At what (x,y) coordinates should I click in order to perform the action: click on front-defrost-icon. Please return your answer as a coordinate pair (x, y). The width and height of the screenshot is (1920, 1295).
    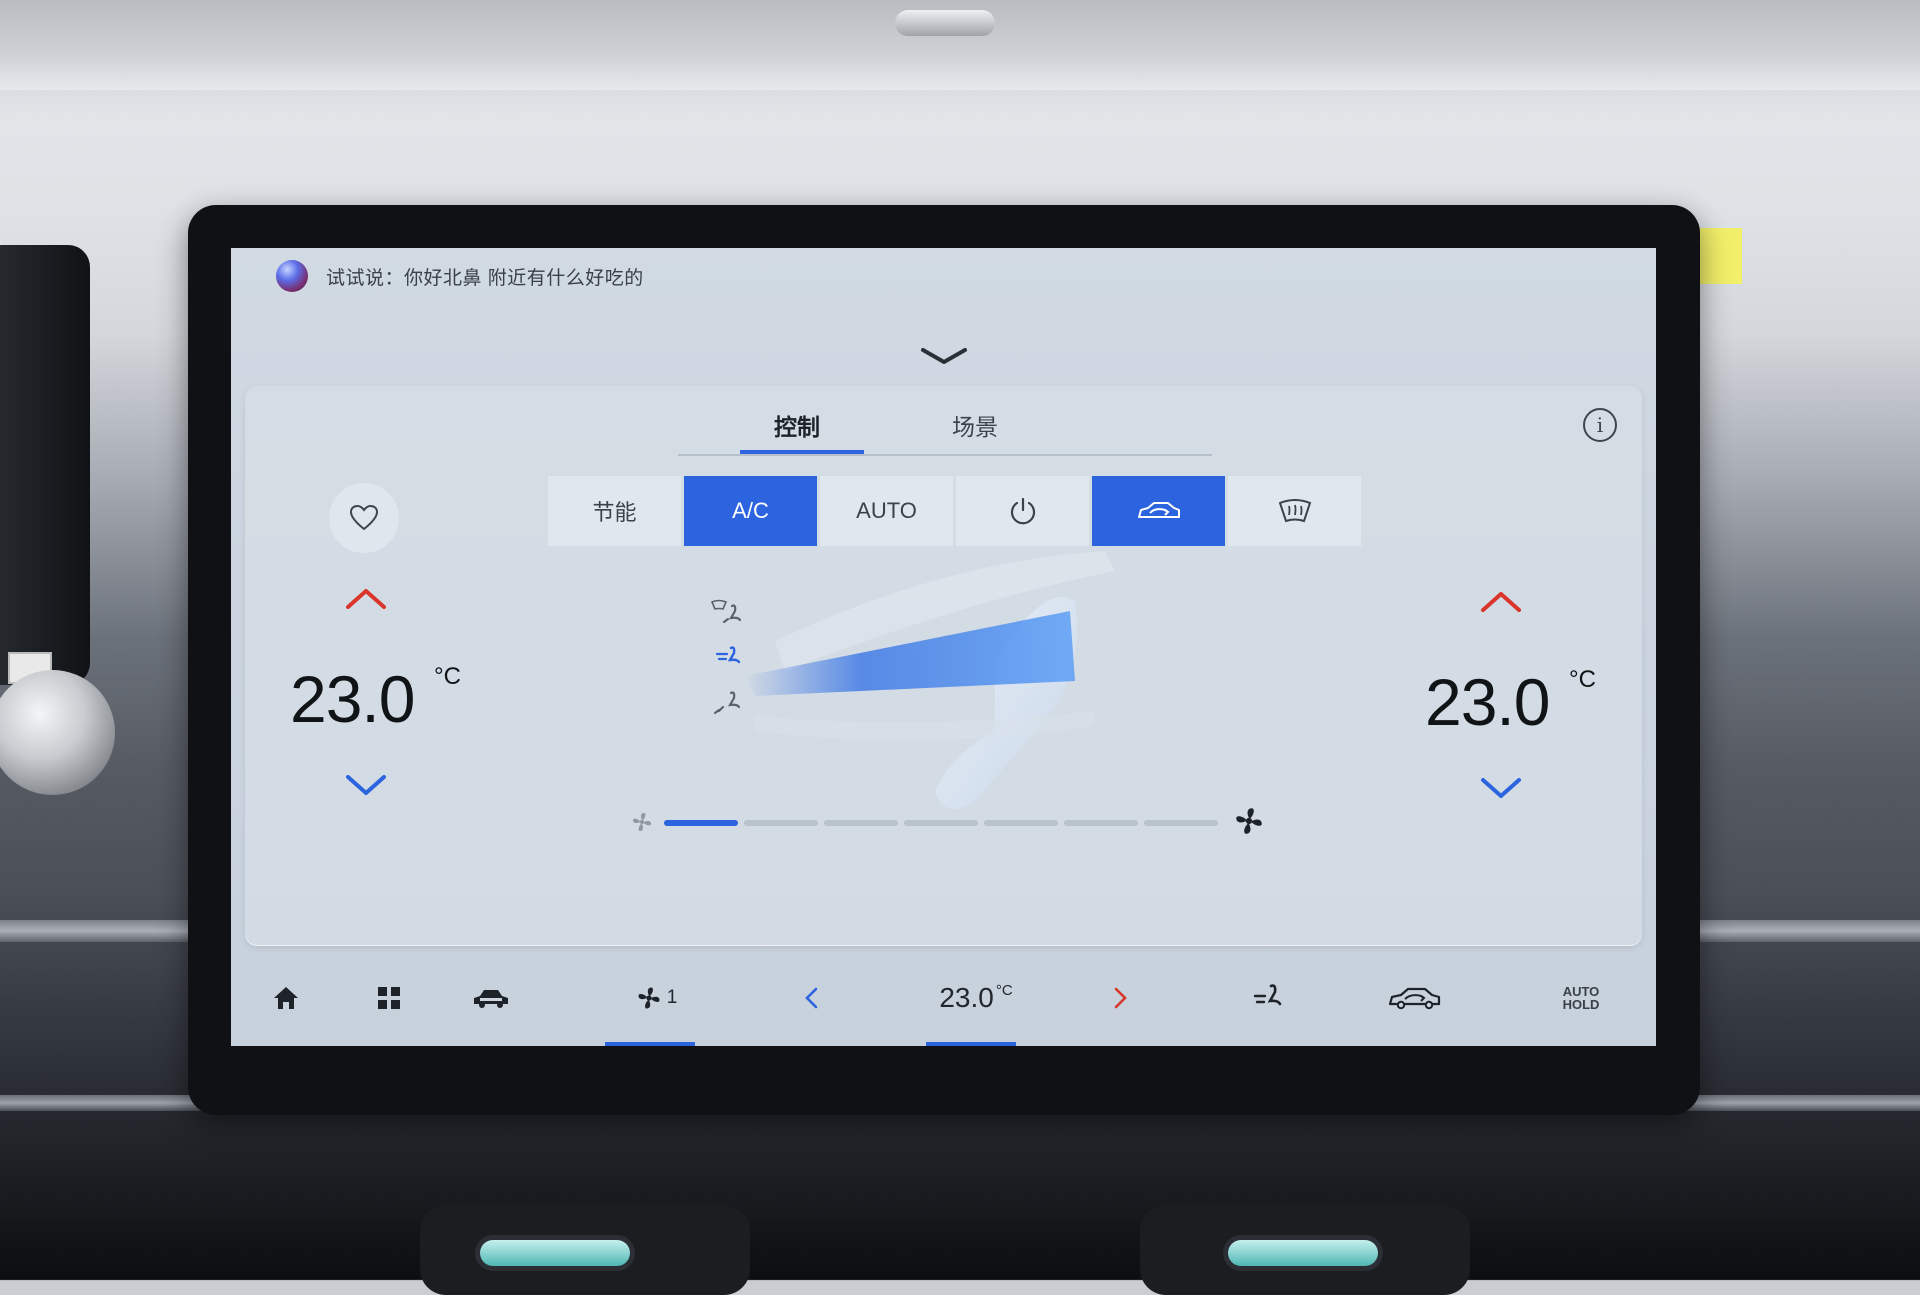
    Looking at the image, I should click on (1294, 511).